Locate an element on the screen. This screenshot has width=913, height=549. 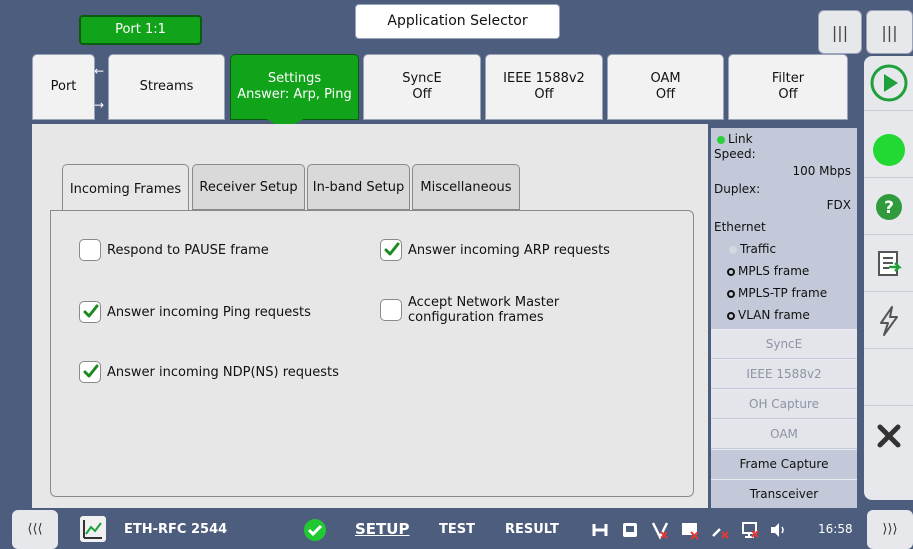
tab-label: Port is located at coordinates (63, 86).